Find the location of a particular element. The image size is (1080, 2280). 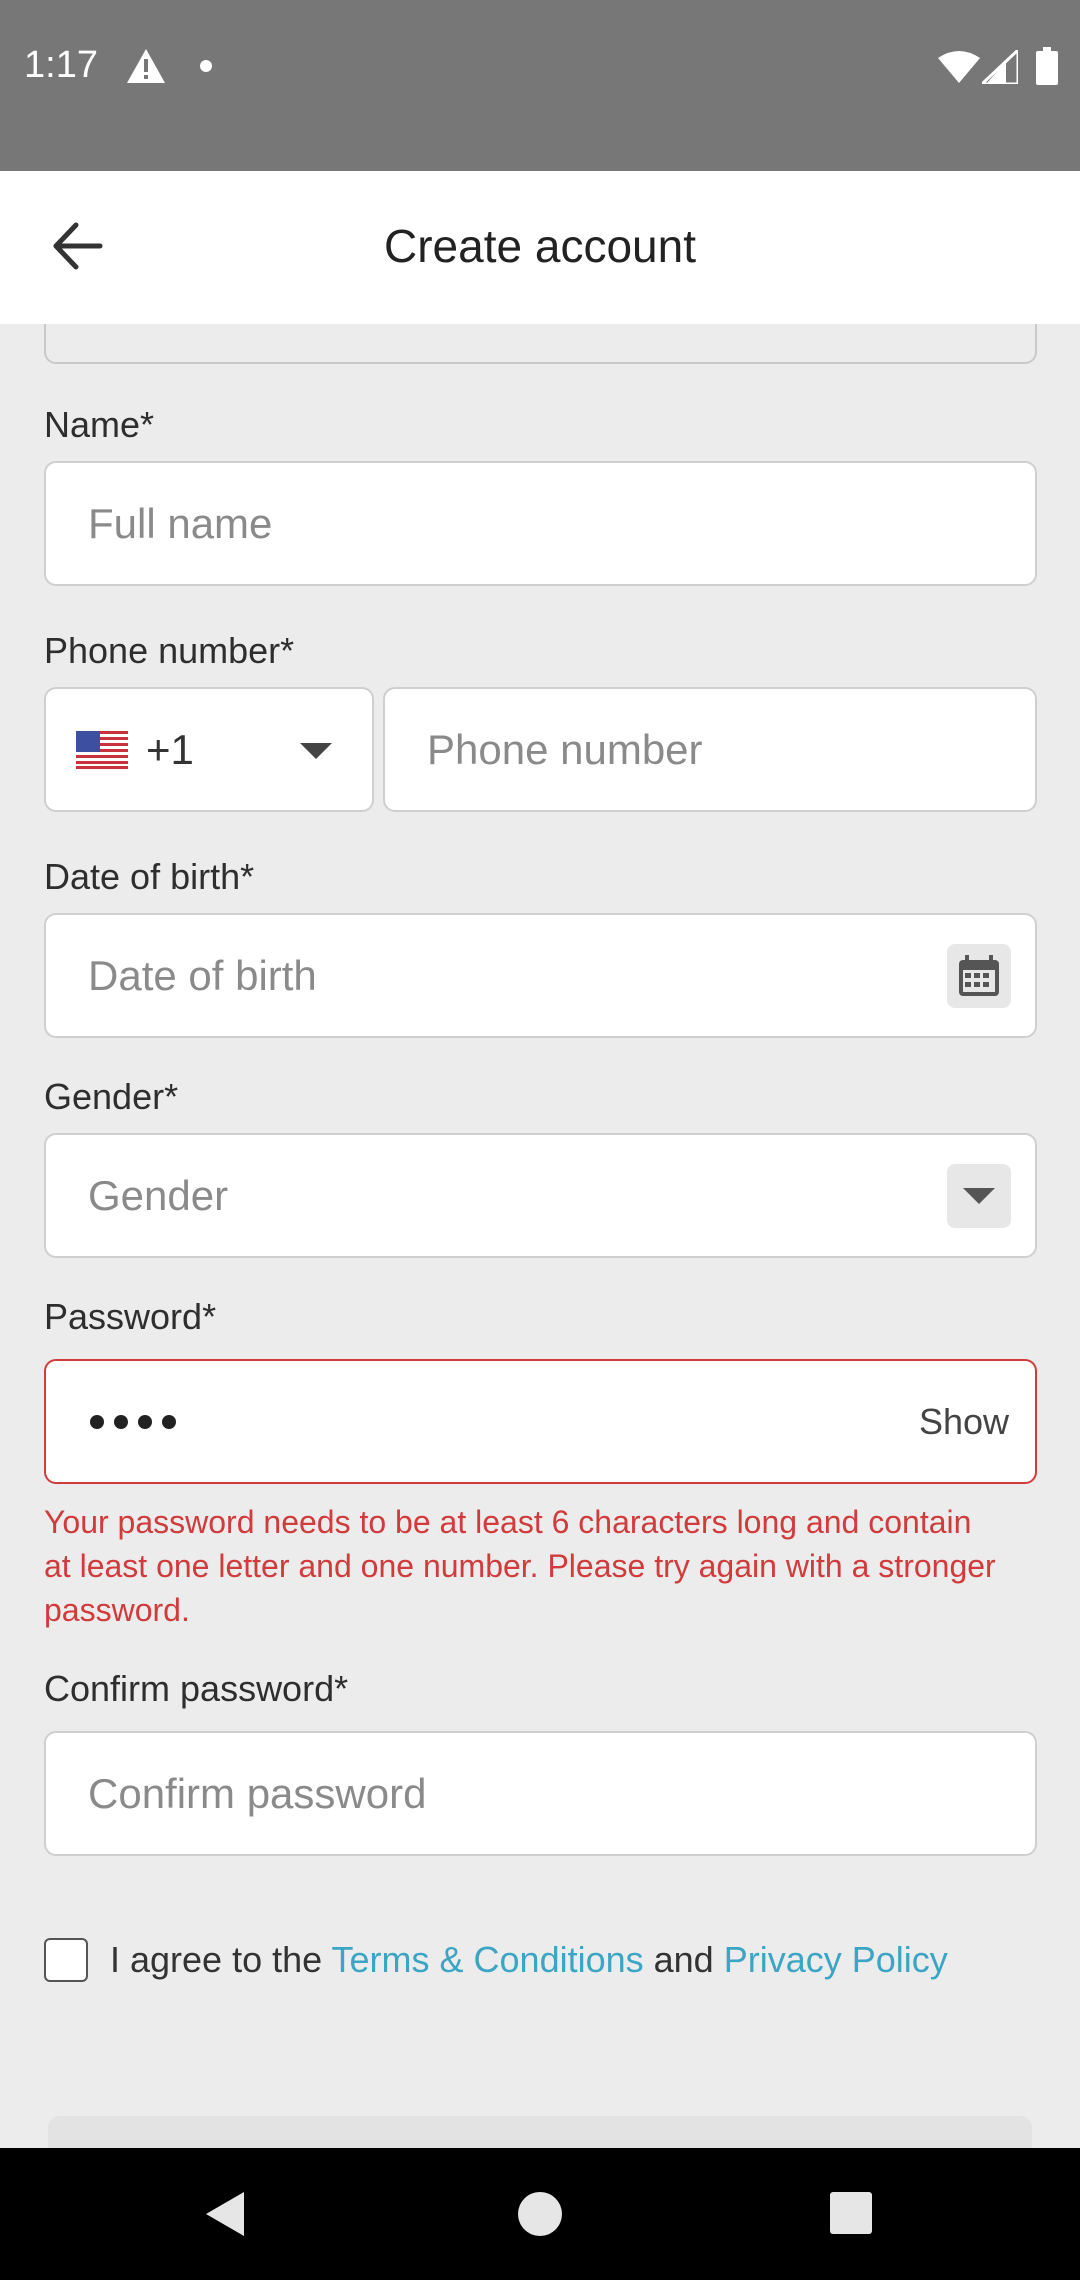

privacy-link: Privacy Policy is located at coordinates (836, 1959).